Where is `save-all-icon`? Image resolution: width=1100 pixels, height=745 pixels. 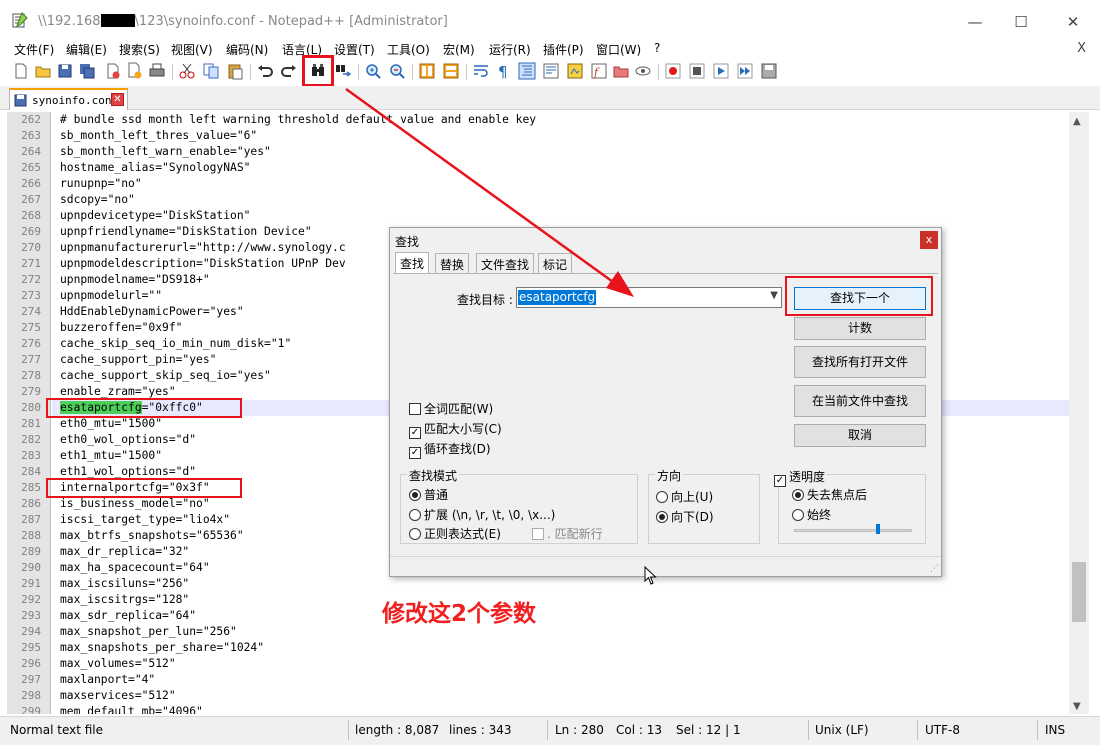
save-all-icon is located at coordinates (87, 71).